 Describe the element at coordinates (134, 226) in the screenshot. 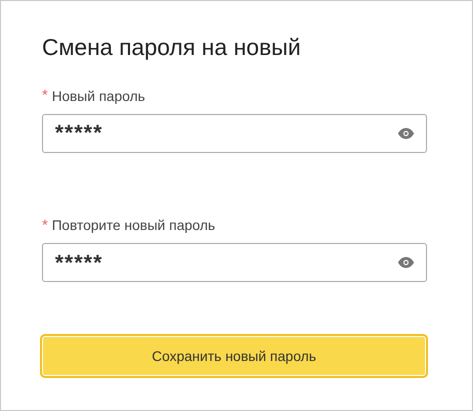

I see `field-label: Повторите новый пароль` at that location.